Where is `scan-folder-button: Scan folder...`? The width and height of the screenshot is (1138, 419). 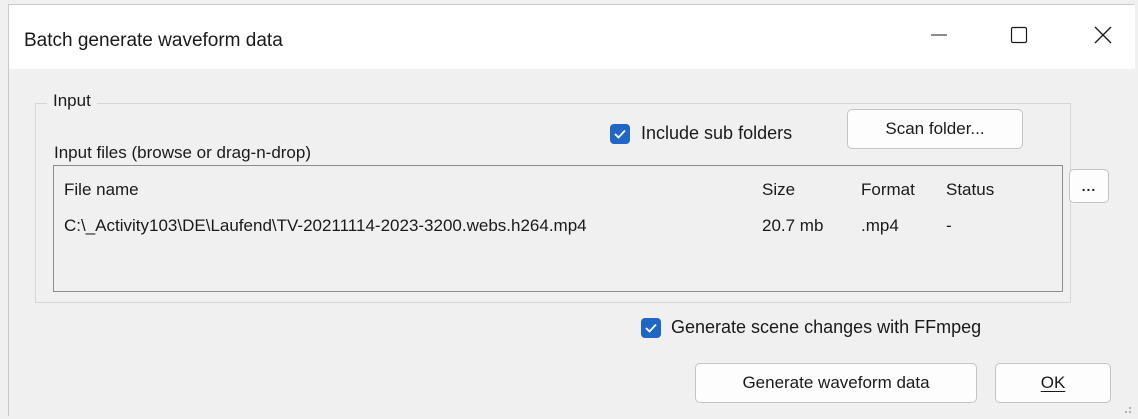 scan-folder-button: Scan folder... is located at coordinates (935, 129).